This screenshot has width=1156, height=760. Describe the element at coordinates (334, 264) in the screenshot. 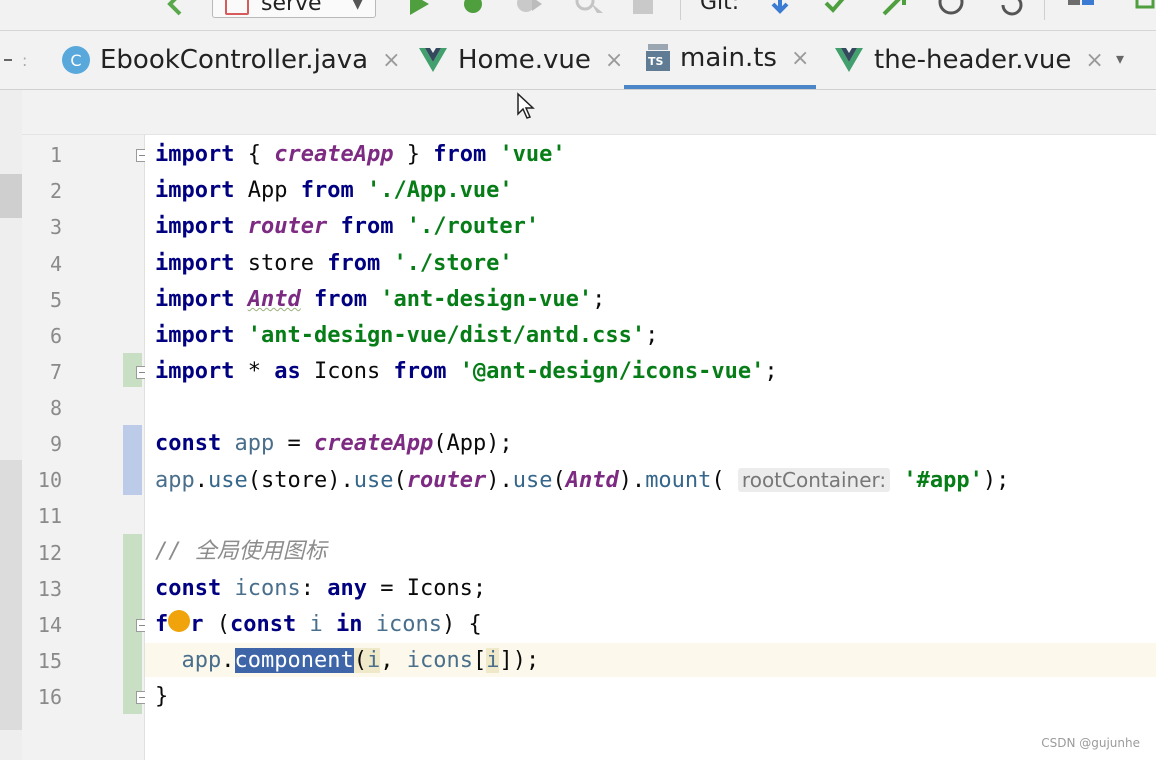

I see `code-line: import store from './store'` at that location.